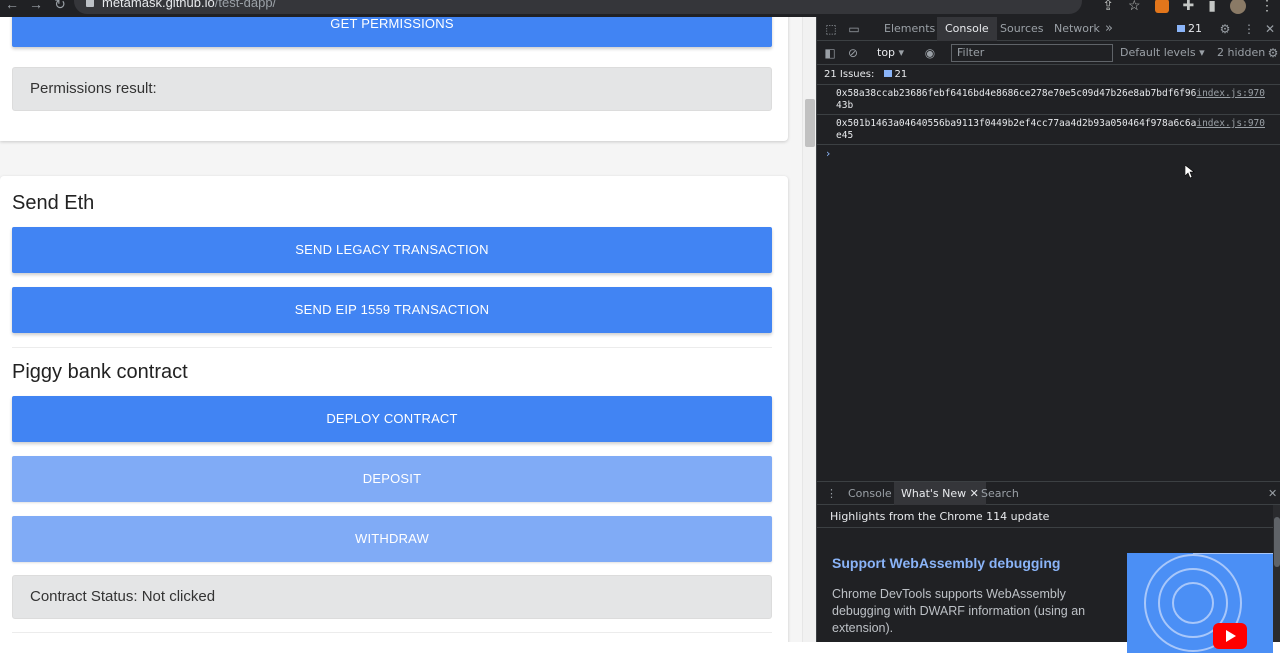 The width and height of the screenshot is (1280, 653). Describe the element at coordinates (1048, 493) in the screenshot. I see `drawer-tab-bar: ⋮ Console What's New ✕ Search ✕` at that location.